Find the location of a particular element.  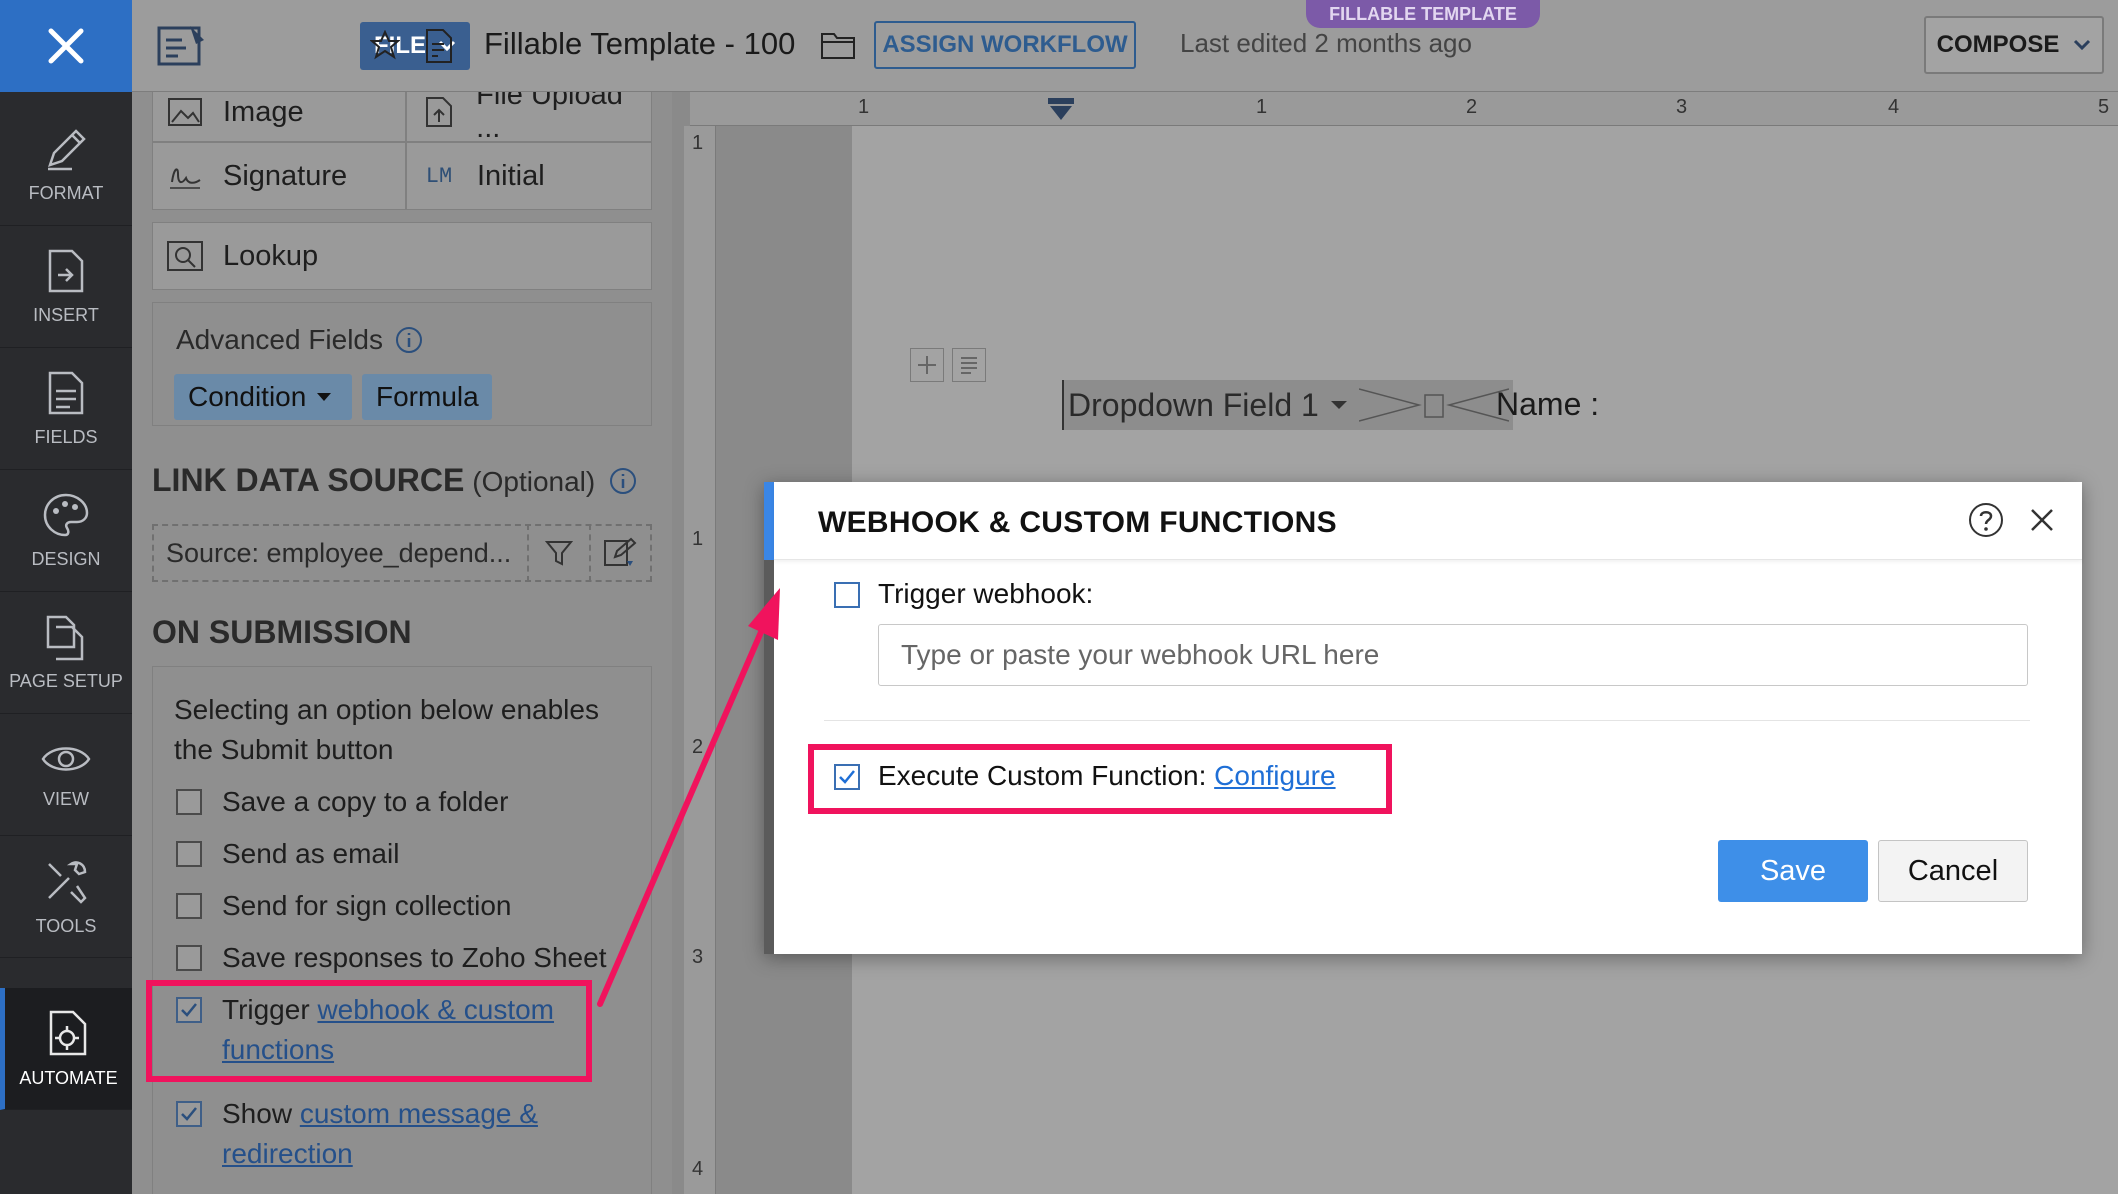

field-signature-label: Signature is located at coordinates (285, 175).